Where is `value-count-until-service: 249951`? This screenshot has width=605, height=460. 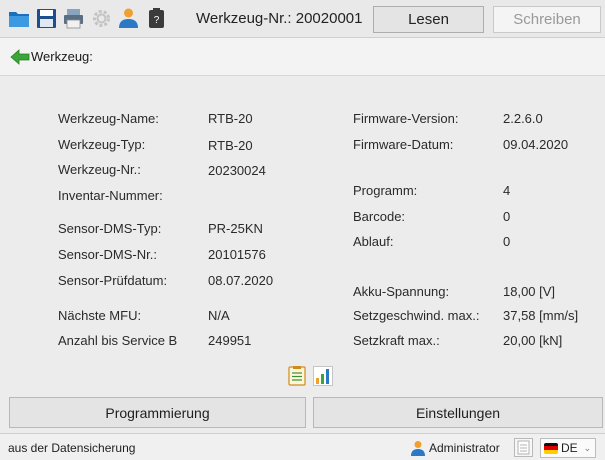
value-count-until-service: 249951 is located at coordinates (230, 340).